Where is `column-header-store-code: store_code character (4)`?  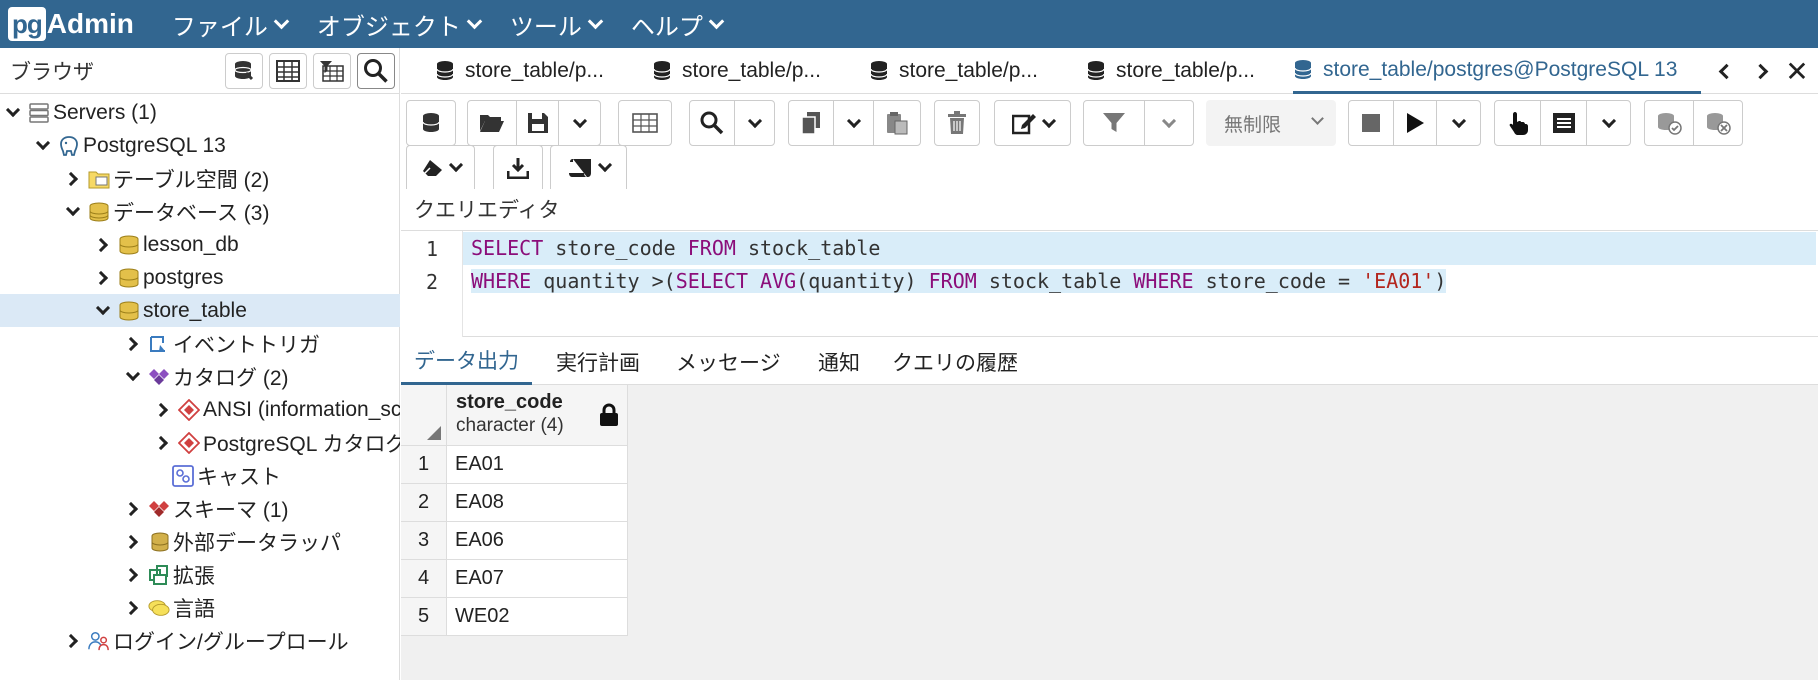 column-header-store-code: store_code character (4) is located at coordinates (537, 415).